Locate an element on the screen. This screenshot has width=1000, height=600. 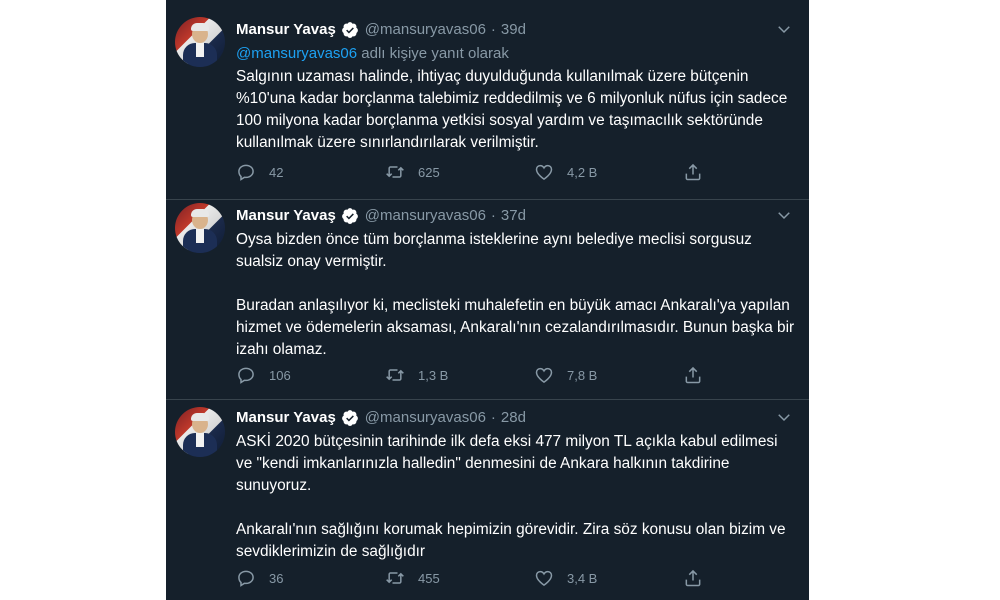
like-count: 4,2 B is located at coordinates (582, 172).